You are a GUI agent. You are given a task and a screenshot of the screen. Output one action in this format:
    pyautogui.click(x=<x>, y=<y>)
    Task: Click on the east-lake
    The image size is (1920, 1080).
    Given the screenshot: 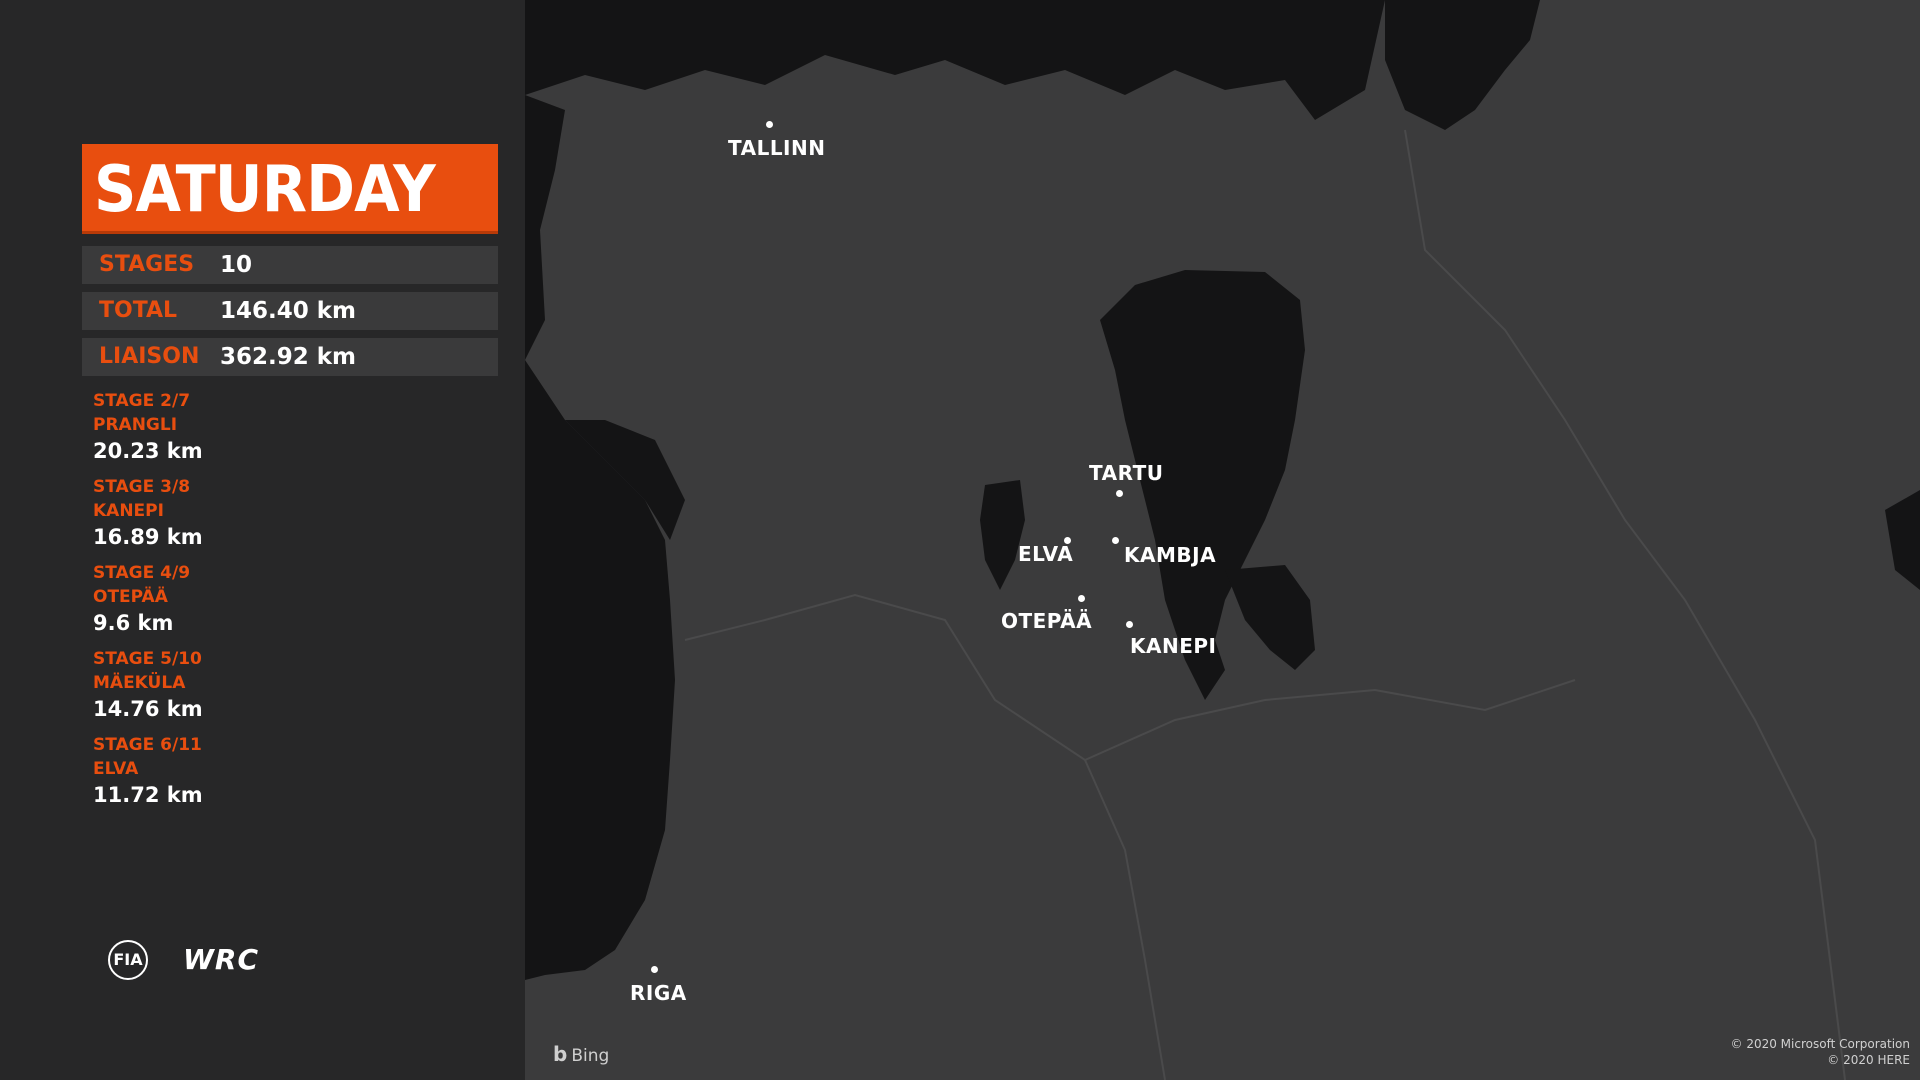 What is the action you would take?
    pyautogui.click(x=1902, y=540)
    